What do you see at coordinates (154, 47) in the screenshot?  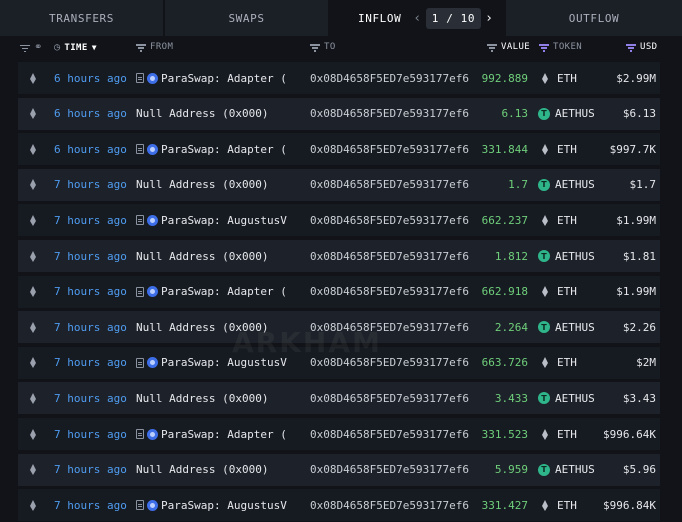 I see `from-column-header: FROM` at bounding box center [154, 47].